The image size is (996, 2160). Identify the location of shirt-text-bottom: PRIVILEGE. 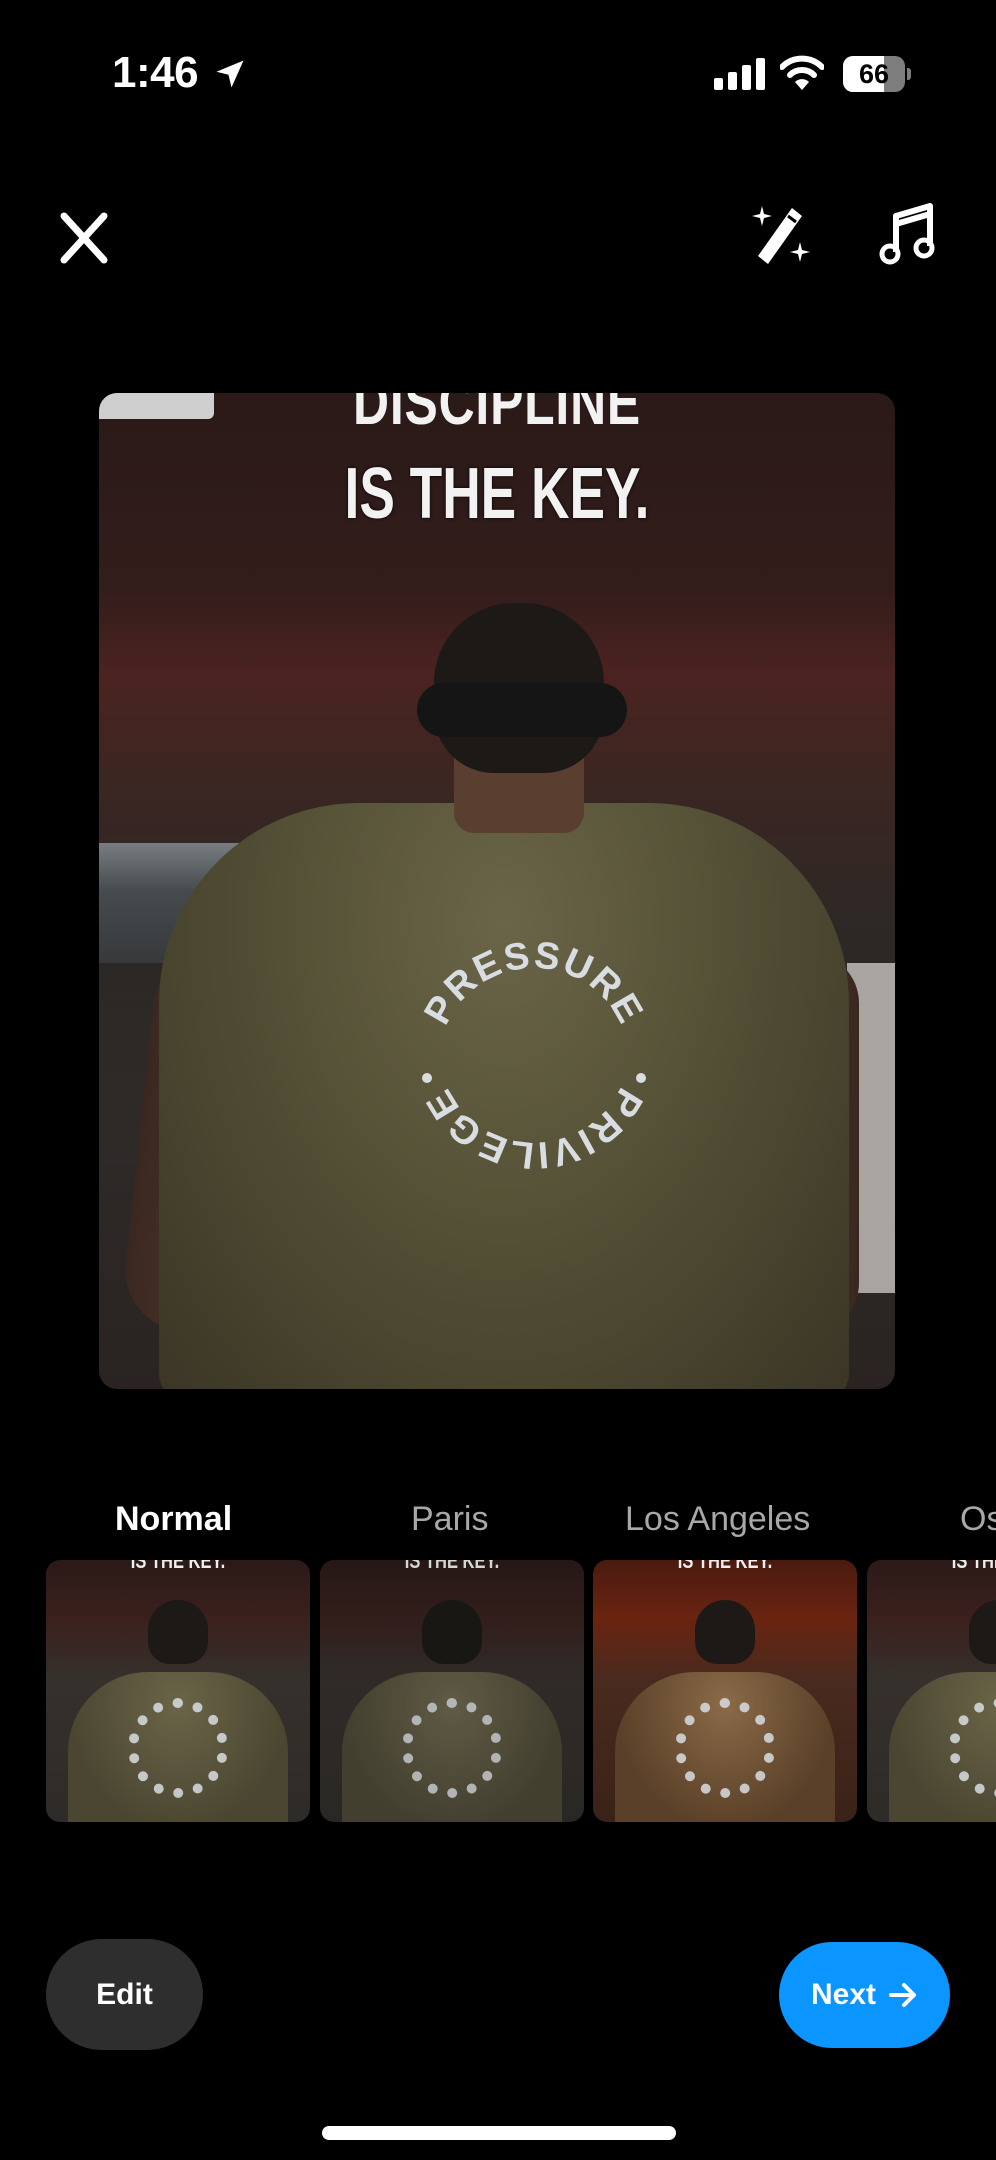
(533, 1128).